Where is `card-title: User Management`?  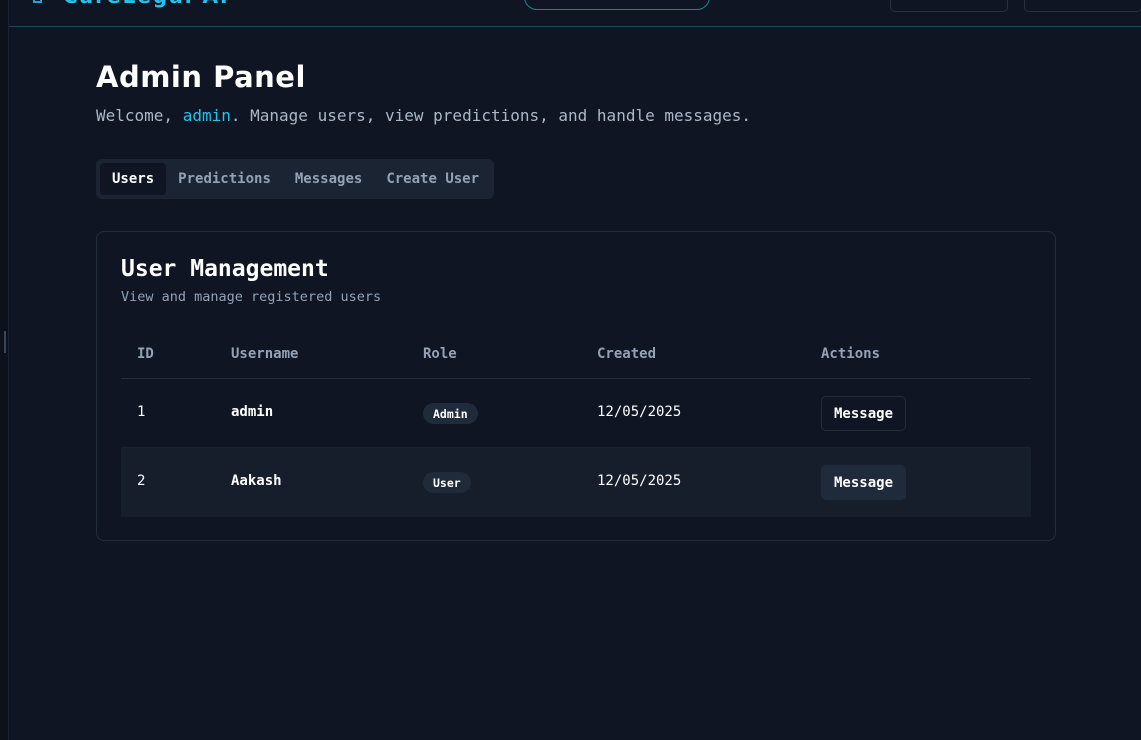 card-title: User Management is located at coordinates (225, 269).